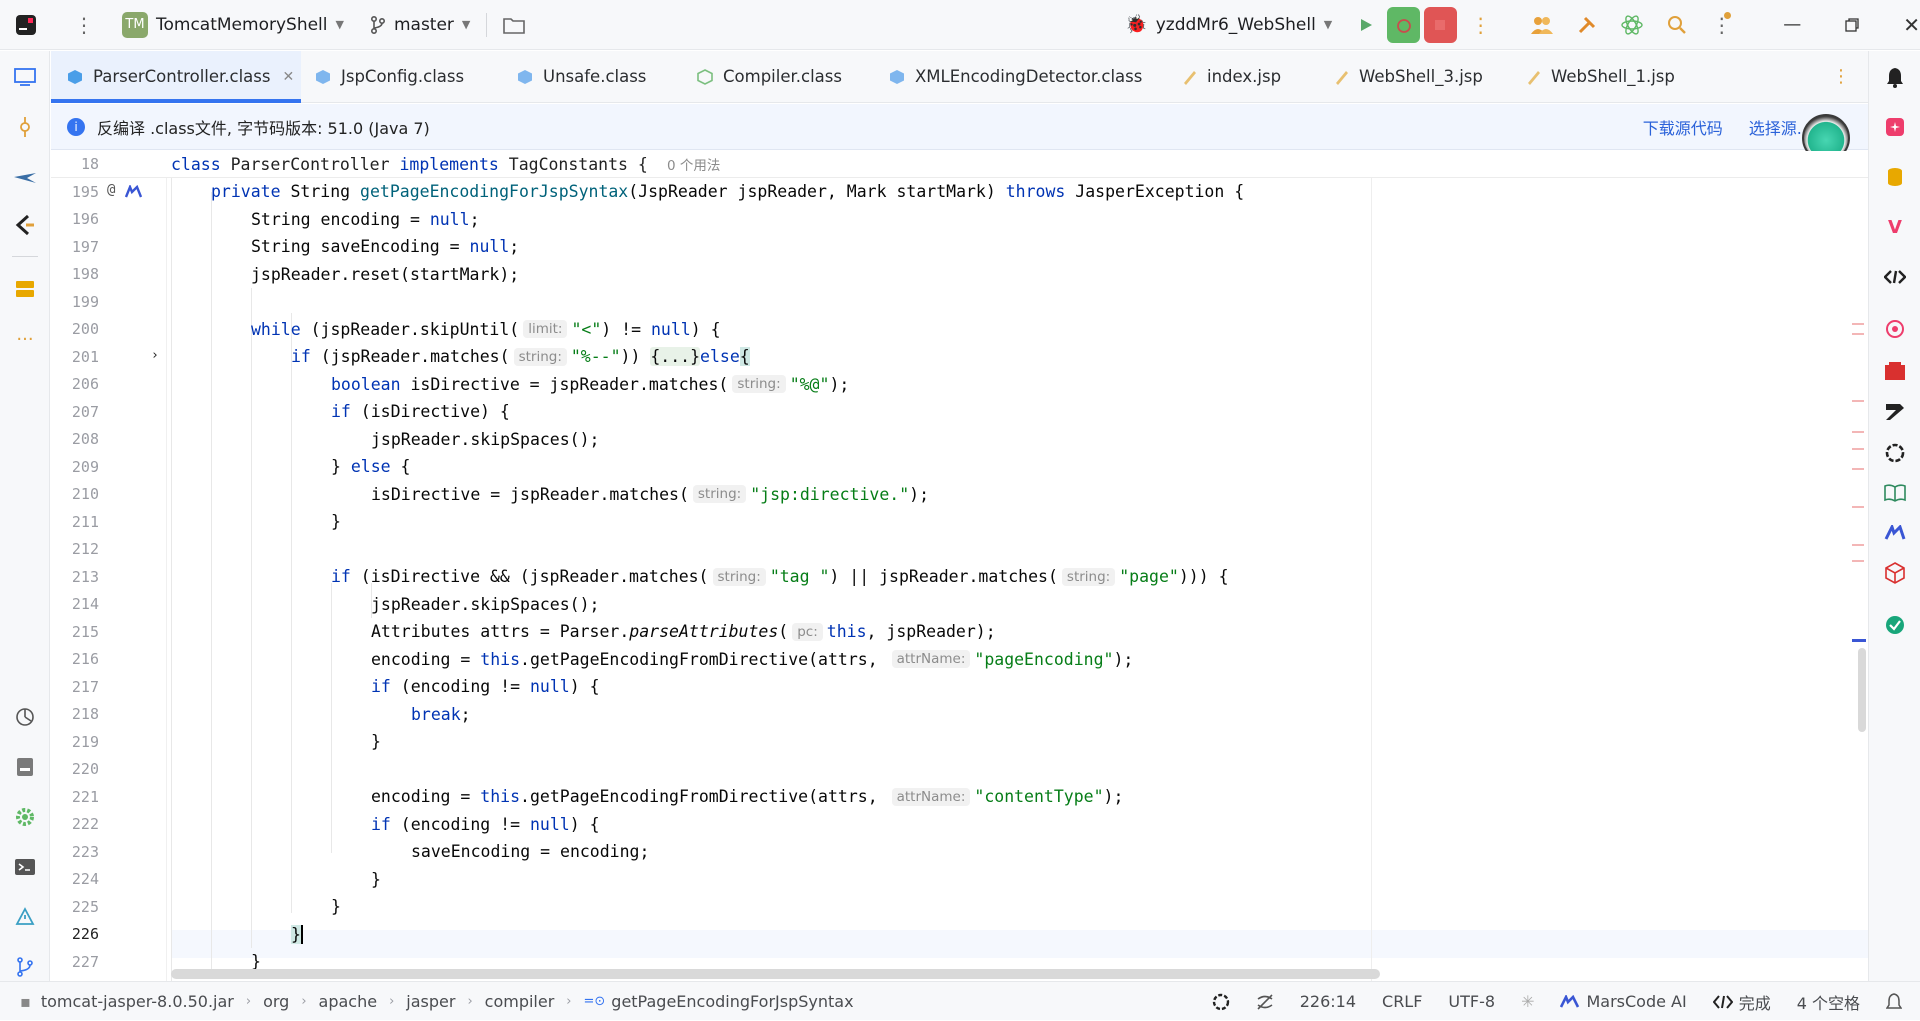 The width and height of the screenshot is (1920, 1021). I want to click on breadcrumb-jar: tomcat-jasper-8.0.50.jar, so click(137, 1001).